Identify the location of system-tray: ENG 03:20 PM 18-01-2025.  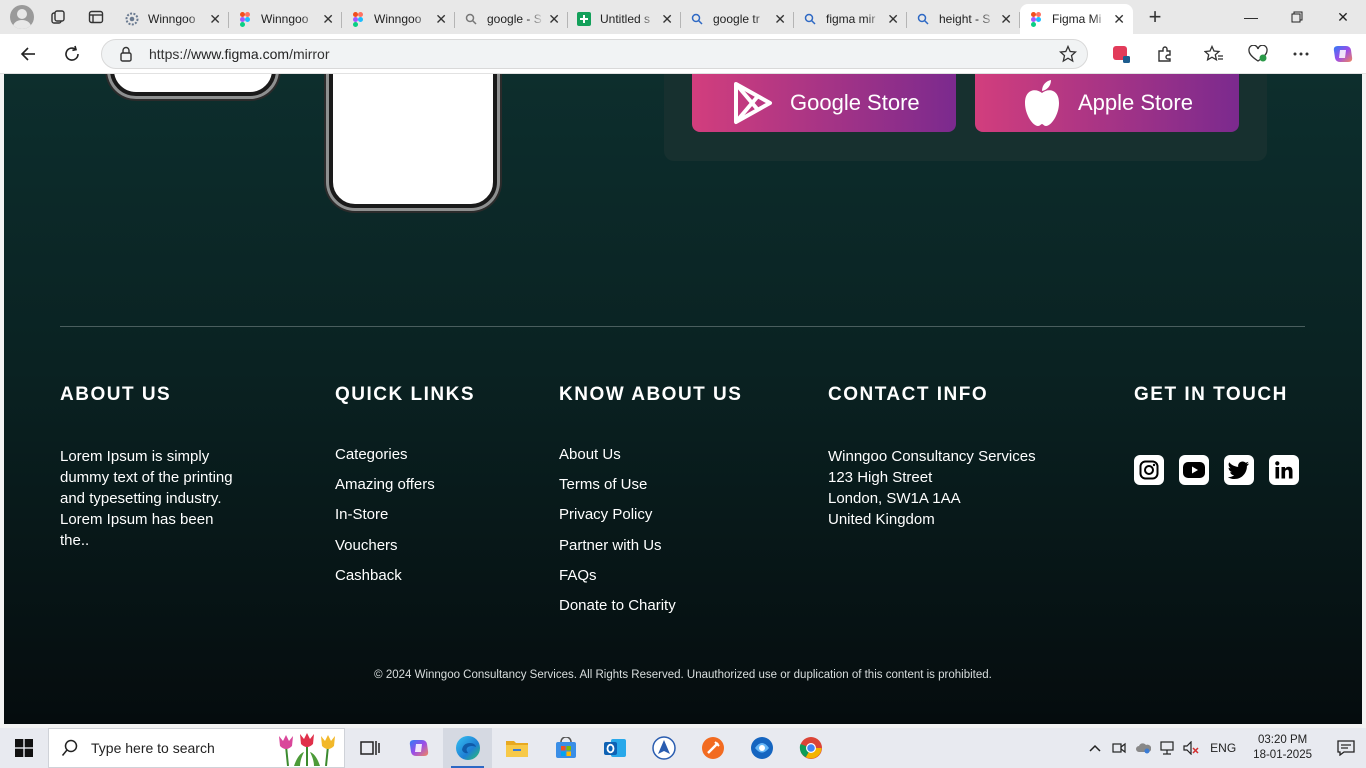
(1224, 748).